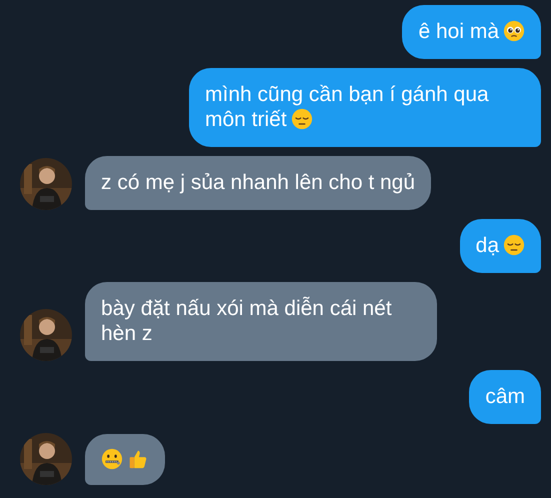 The width and height of the screenshot is (551, 498). Describe the element at coordinates (138, 459) in the screenshot. I see `thumbs-up-icon` at that location.